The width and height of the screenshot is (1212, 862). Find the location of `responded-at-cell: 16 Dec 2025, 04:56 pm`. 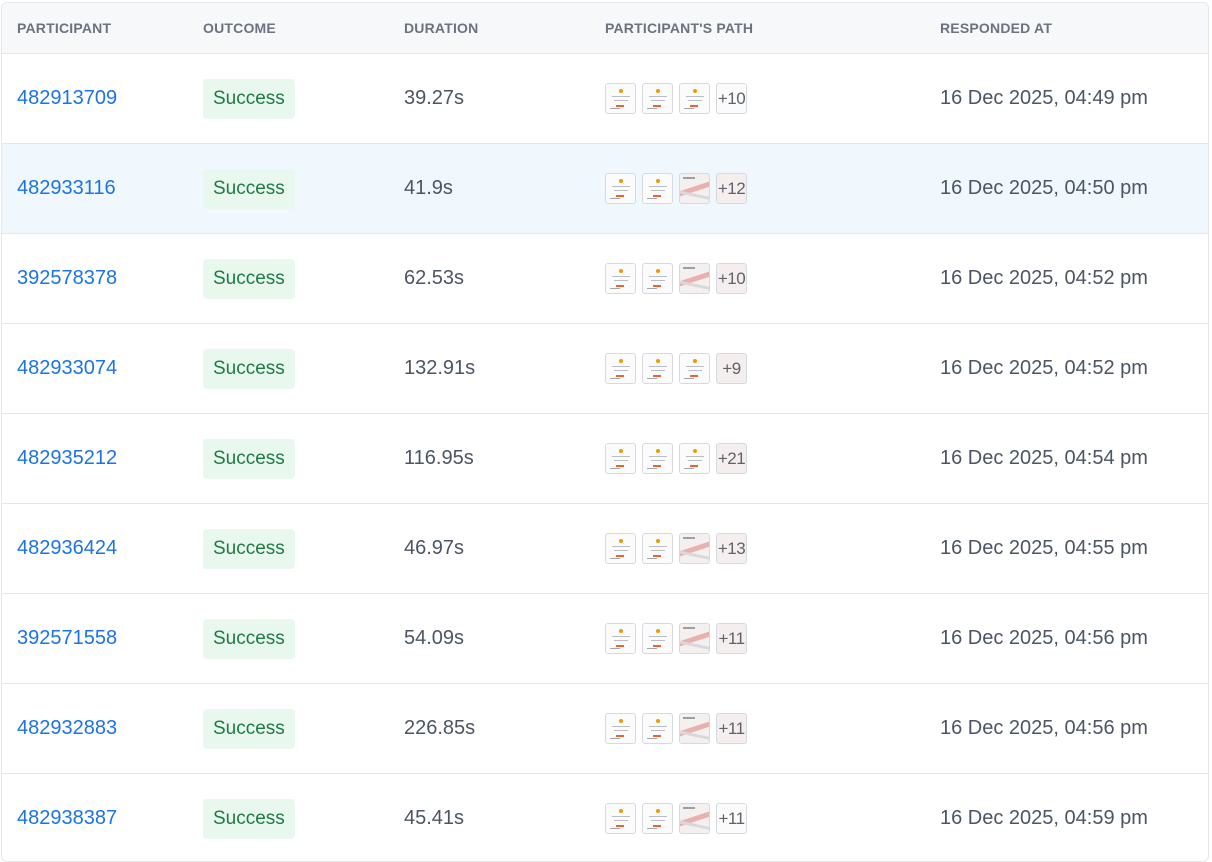

responded-at-cell: 16 Dec 2025, 04:56 pm is located at coordinates (1074, 728).